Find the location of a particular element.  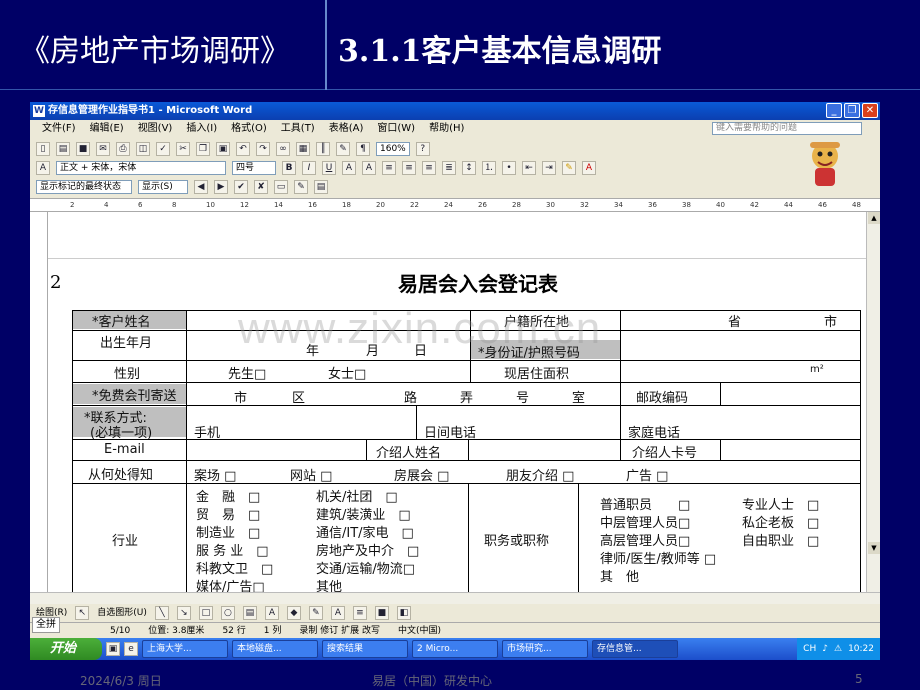

permission-icon: ✉ is located at coordinates (103, 149).